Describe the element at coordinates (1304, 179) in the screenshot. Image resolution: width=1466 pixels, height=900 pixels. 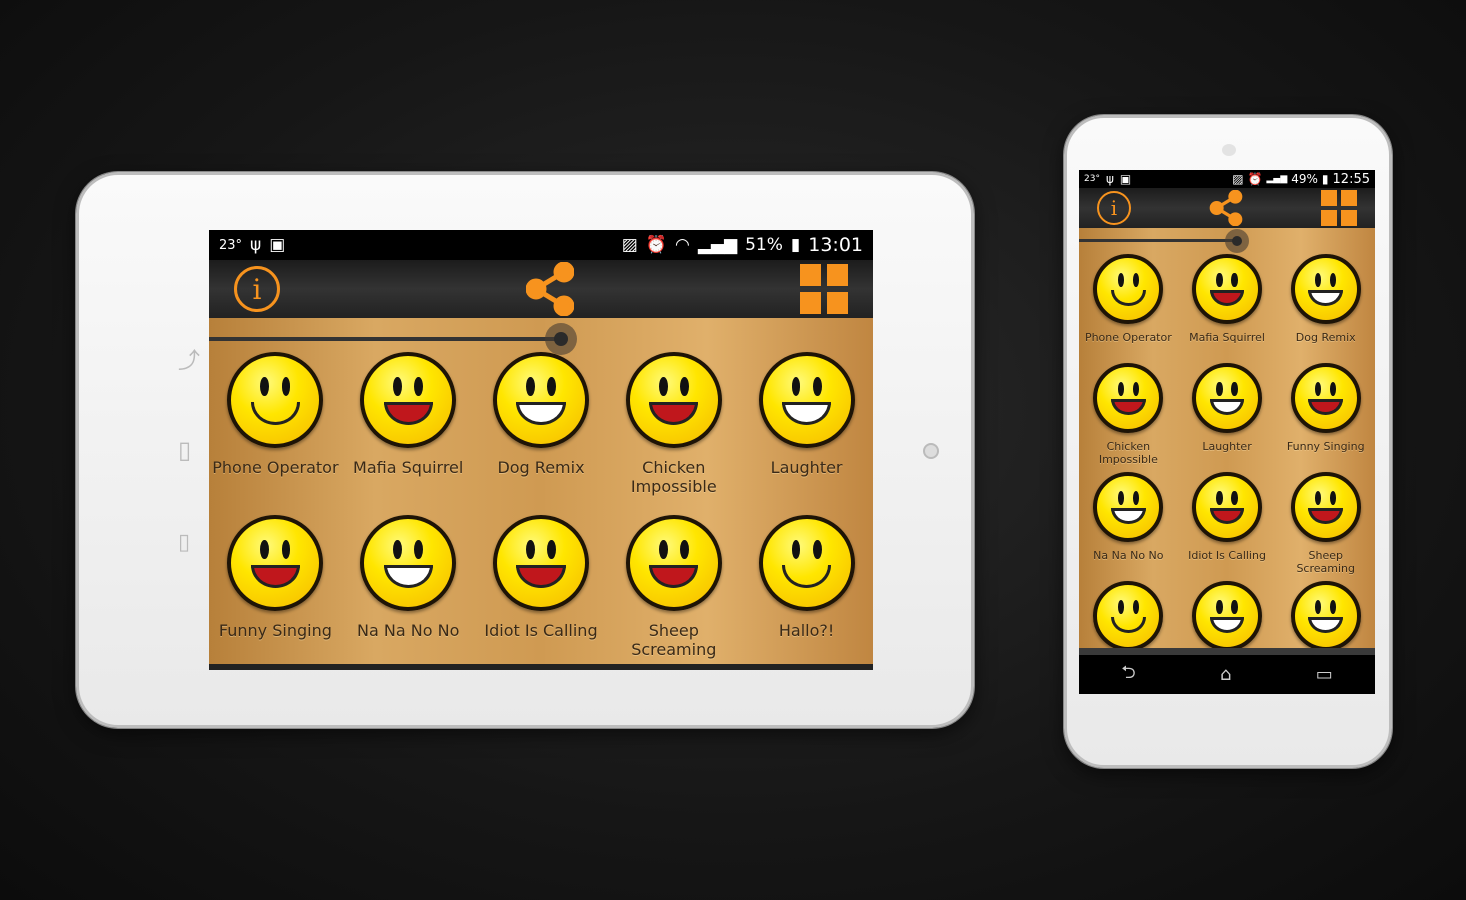
I see `battery-percent: 49%` at that location.